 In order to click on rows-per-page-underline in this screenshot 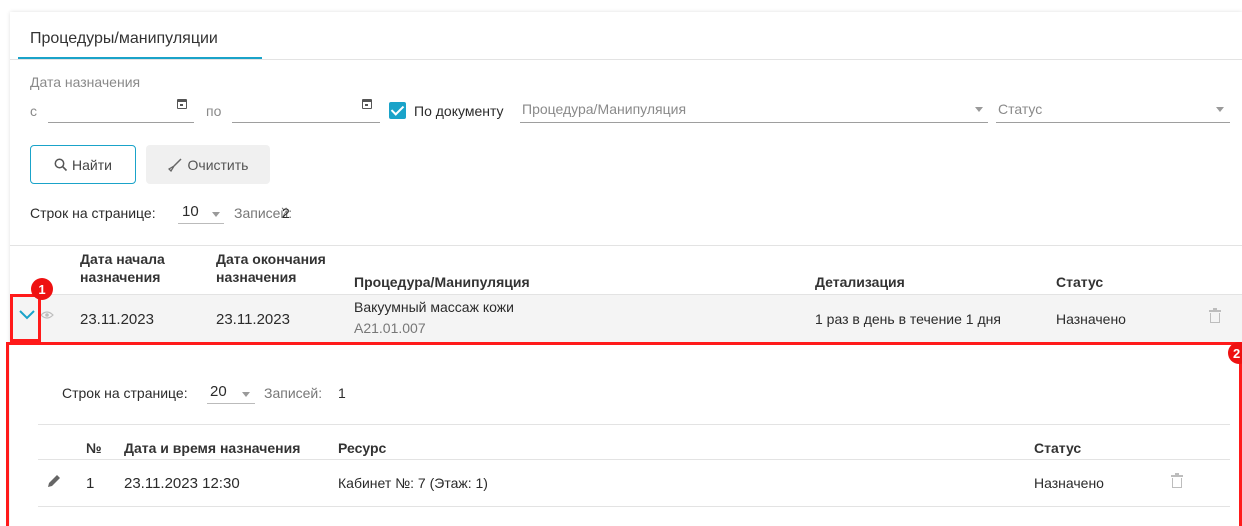, I will do `click(201, 223)`.